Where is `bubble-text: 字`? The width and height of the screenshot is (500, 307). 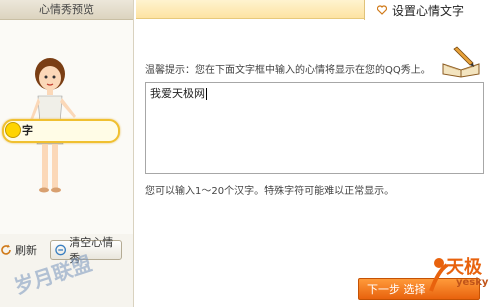 bubble-text: 字 is located at coordinates (27, 130).